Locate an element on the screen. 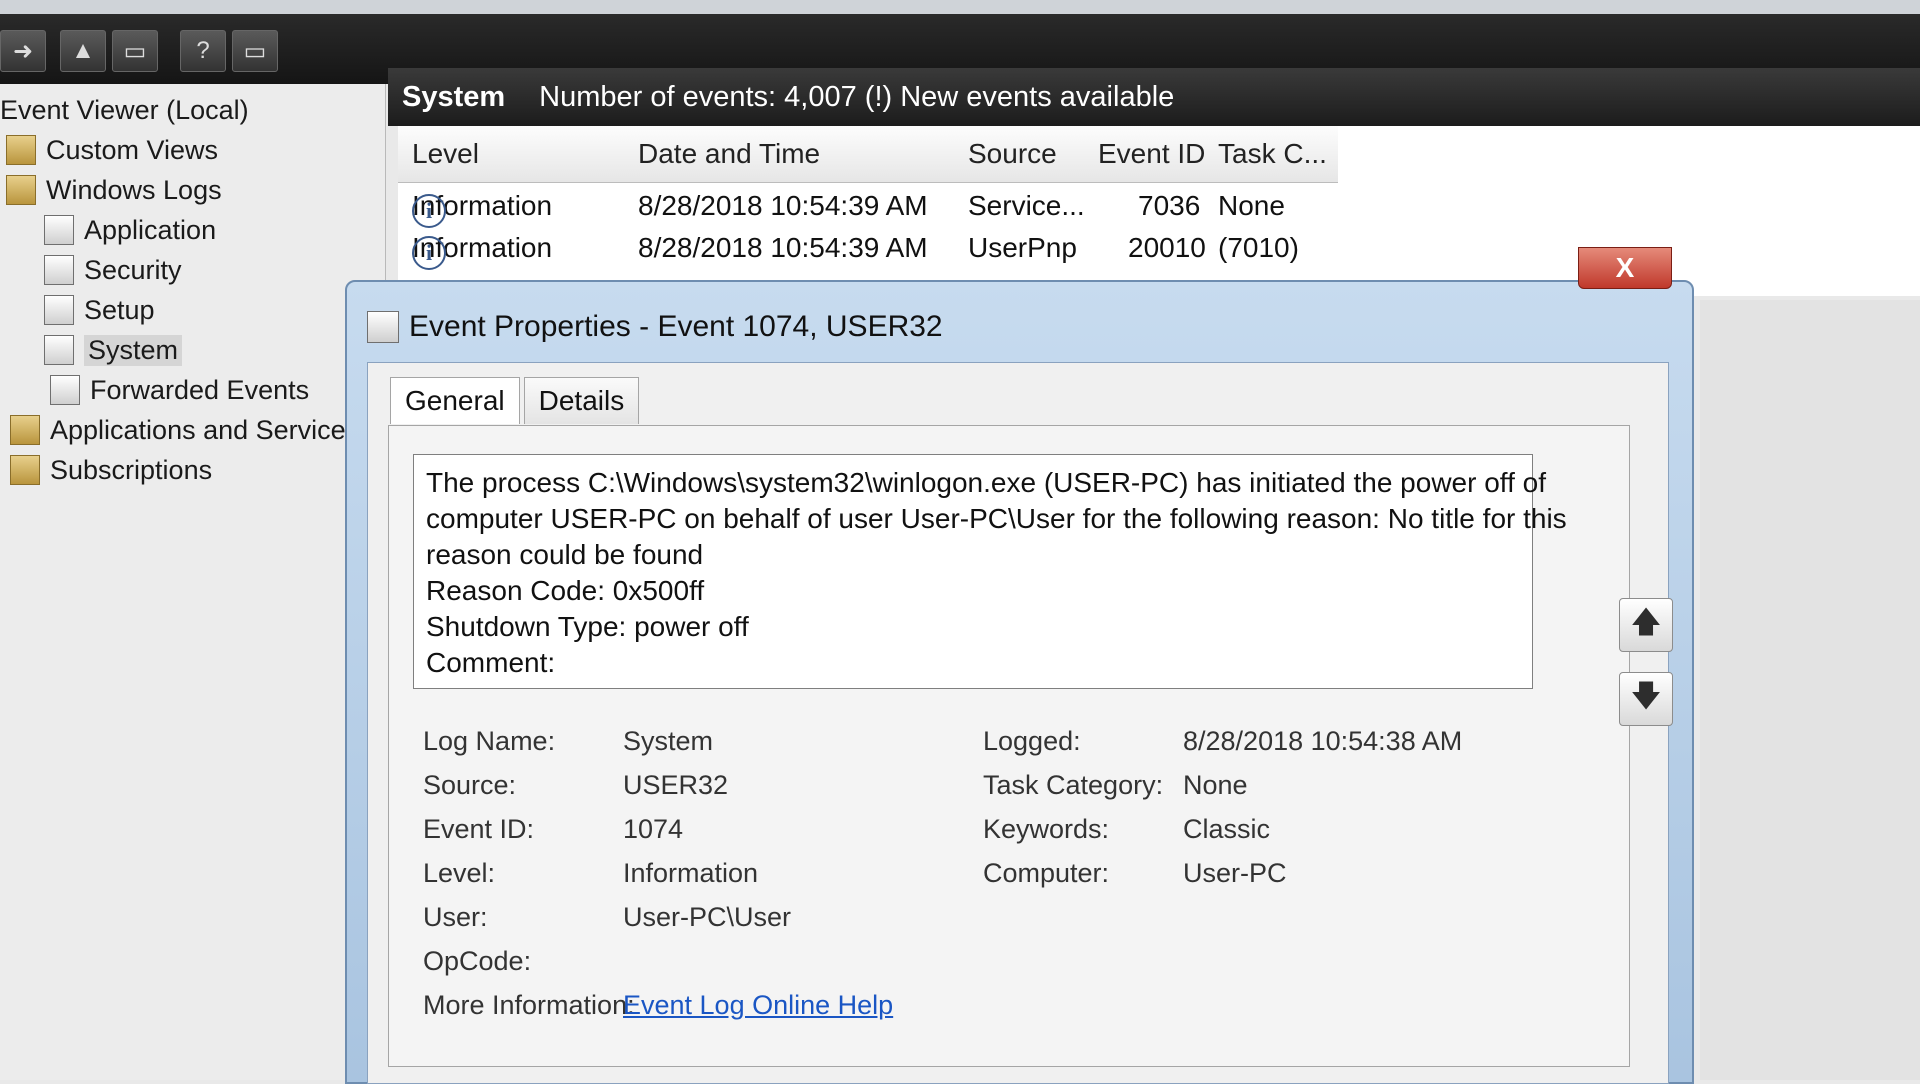  level-value: Information is located at coordinates (691, 873).